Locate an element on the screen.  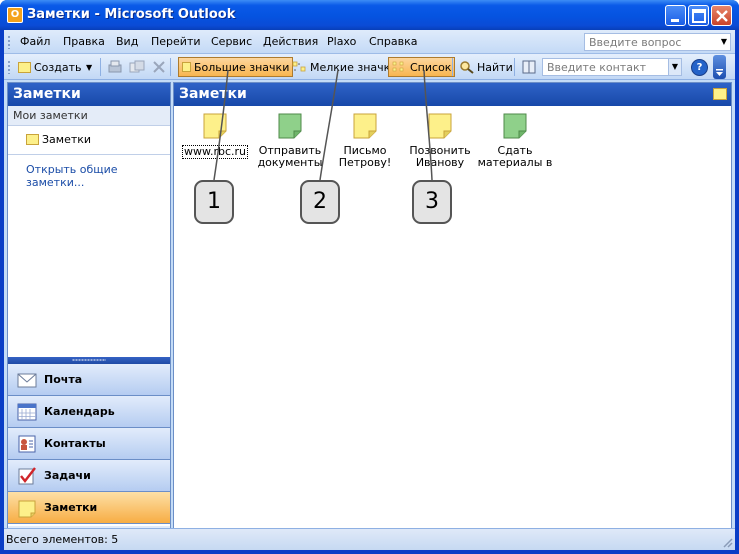
callout-3: 3 is located at coordinates (432, 202).